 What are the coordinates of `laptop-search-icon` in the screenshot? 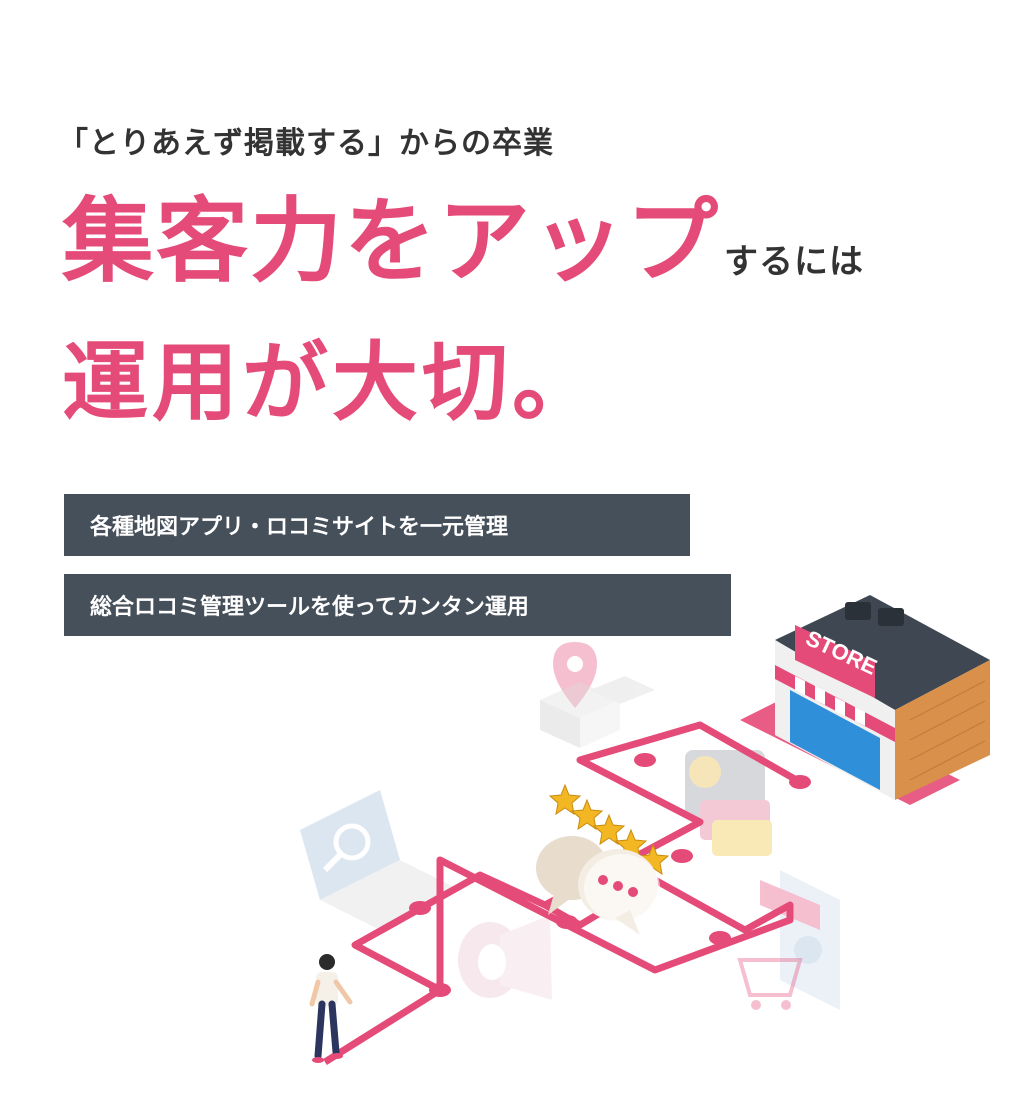 It's located at (380, 860).